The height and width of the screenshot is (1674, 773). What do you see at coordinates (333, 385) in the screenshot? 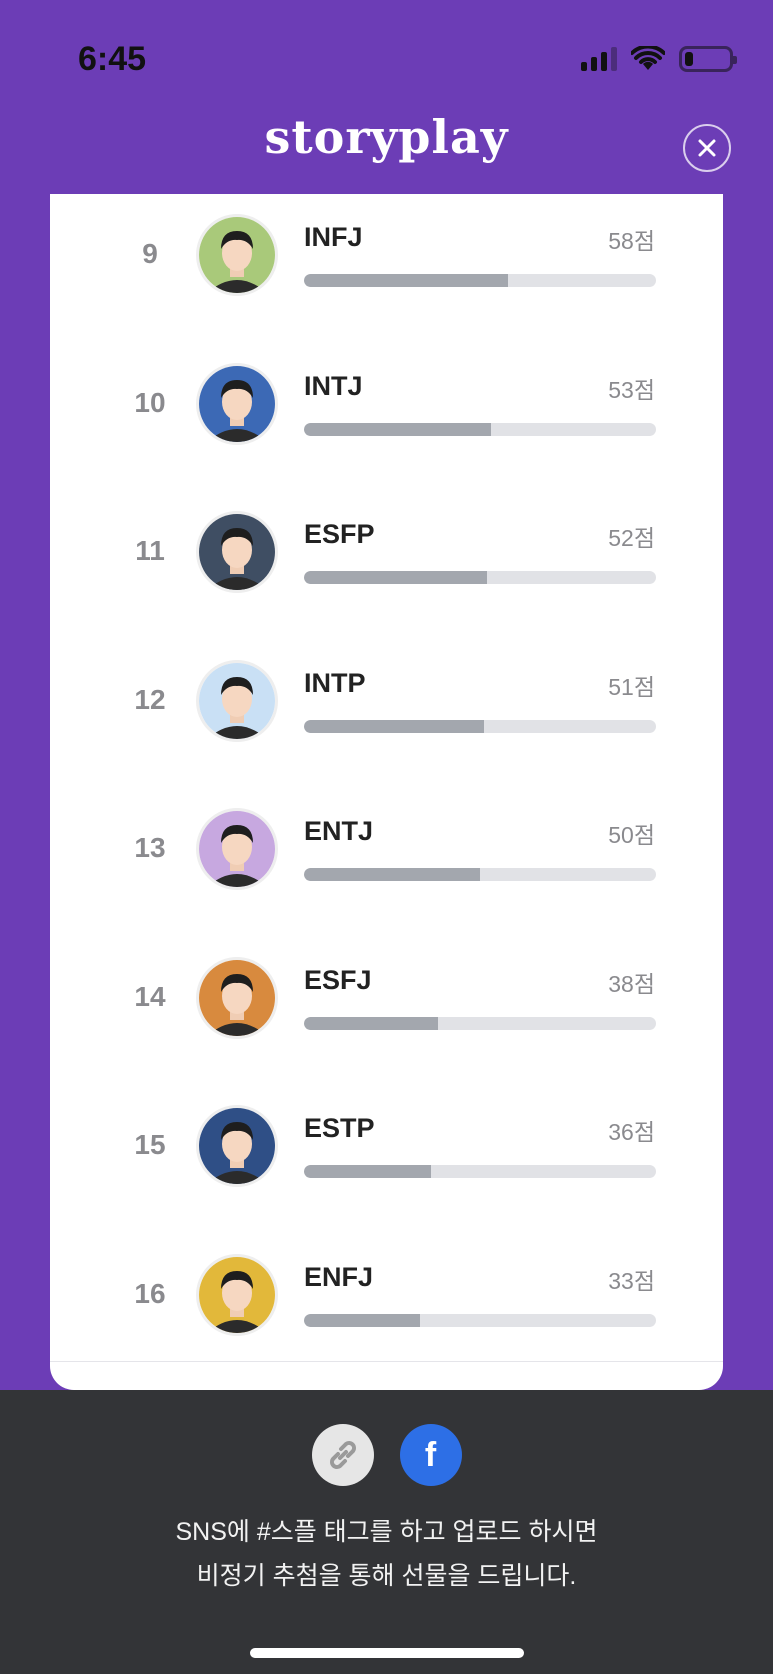
I see `mbti-type: INTJ` at bounding box center [333, 385].